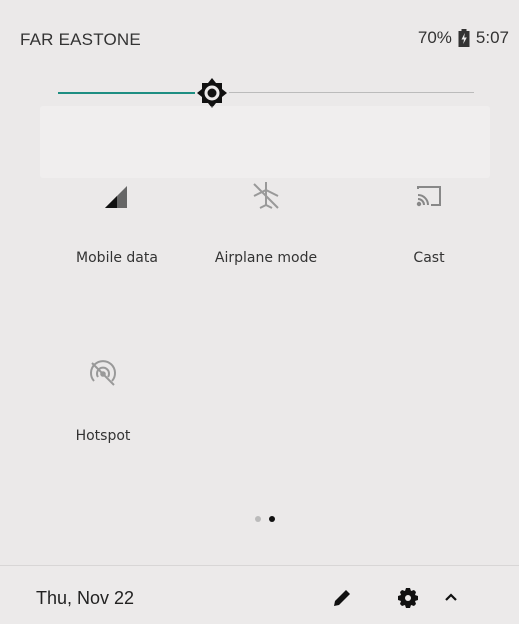 This screenshot has width=519, height=624. I want to click on cast-icon, so click(429, 196).